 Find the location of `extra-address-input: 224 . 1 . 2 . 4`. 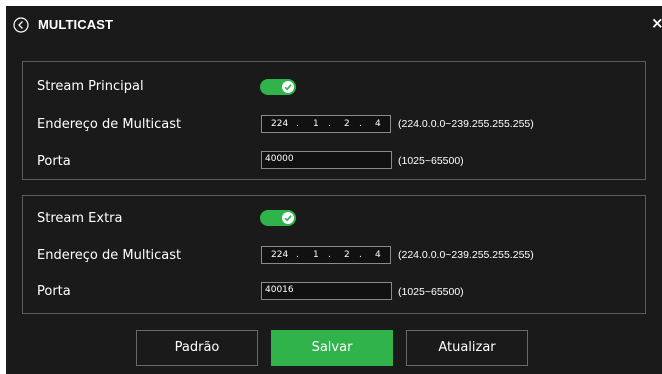

extra-address-input: 224 . 1 . 2 . 4 is located at coordinates (326, 255).